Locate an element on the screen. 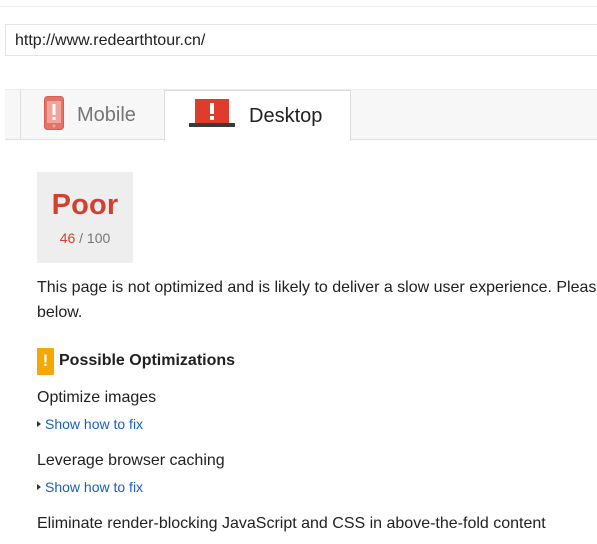 This screenshot has height=544, width=597. score-card: Poor 46 / 100 is located at coordinates (85, 217).